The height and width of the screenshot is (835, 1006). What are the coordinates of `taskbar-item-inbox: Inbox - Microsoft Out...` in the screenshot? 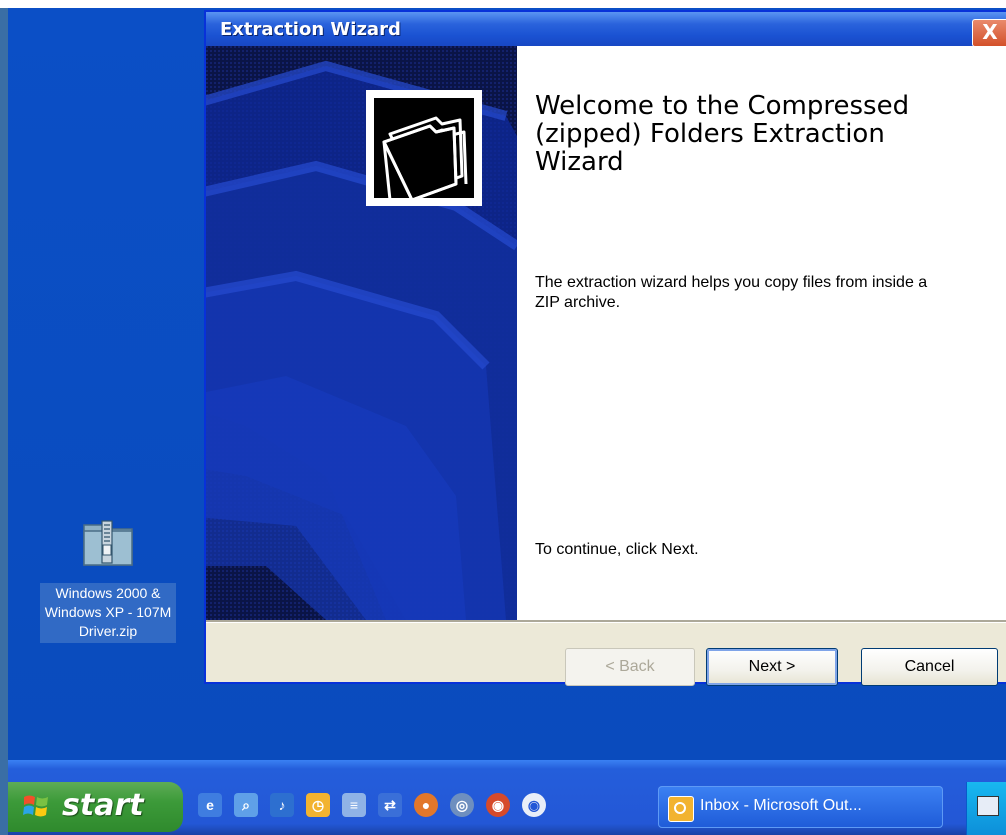 It's located at (800, 807).